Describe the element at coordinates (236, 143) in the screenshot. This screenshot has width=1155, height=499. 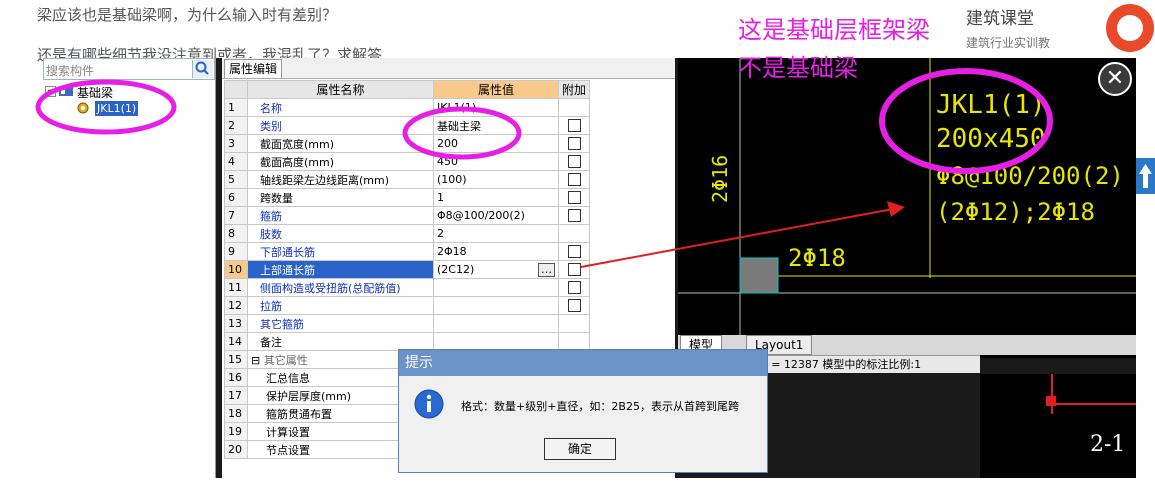
I see `row-number: 3` at that location.